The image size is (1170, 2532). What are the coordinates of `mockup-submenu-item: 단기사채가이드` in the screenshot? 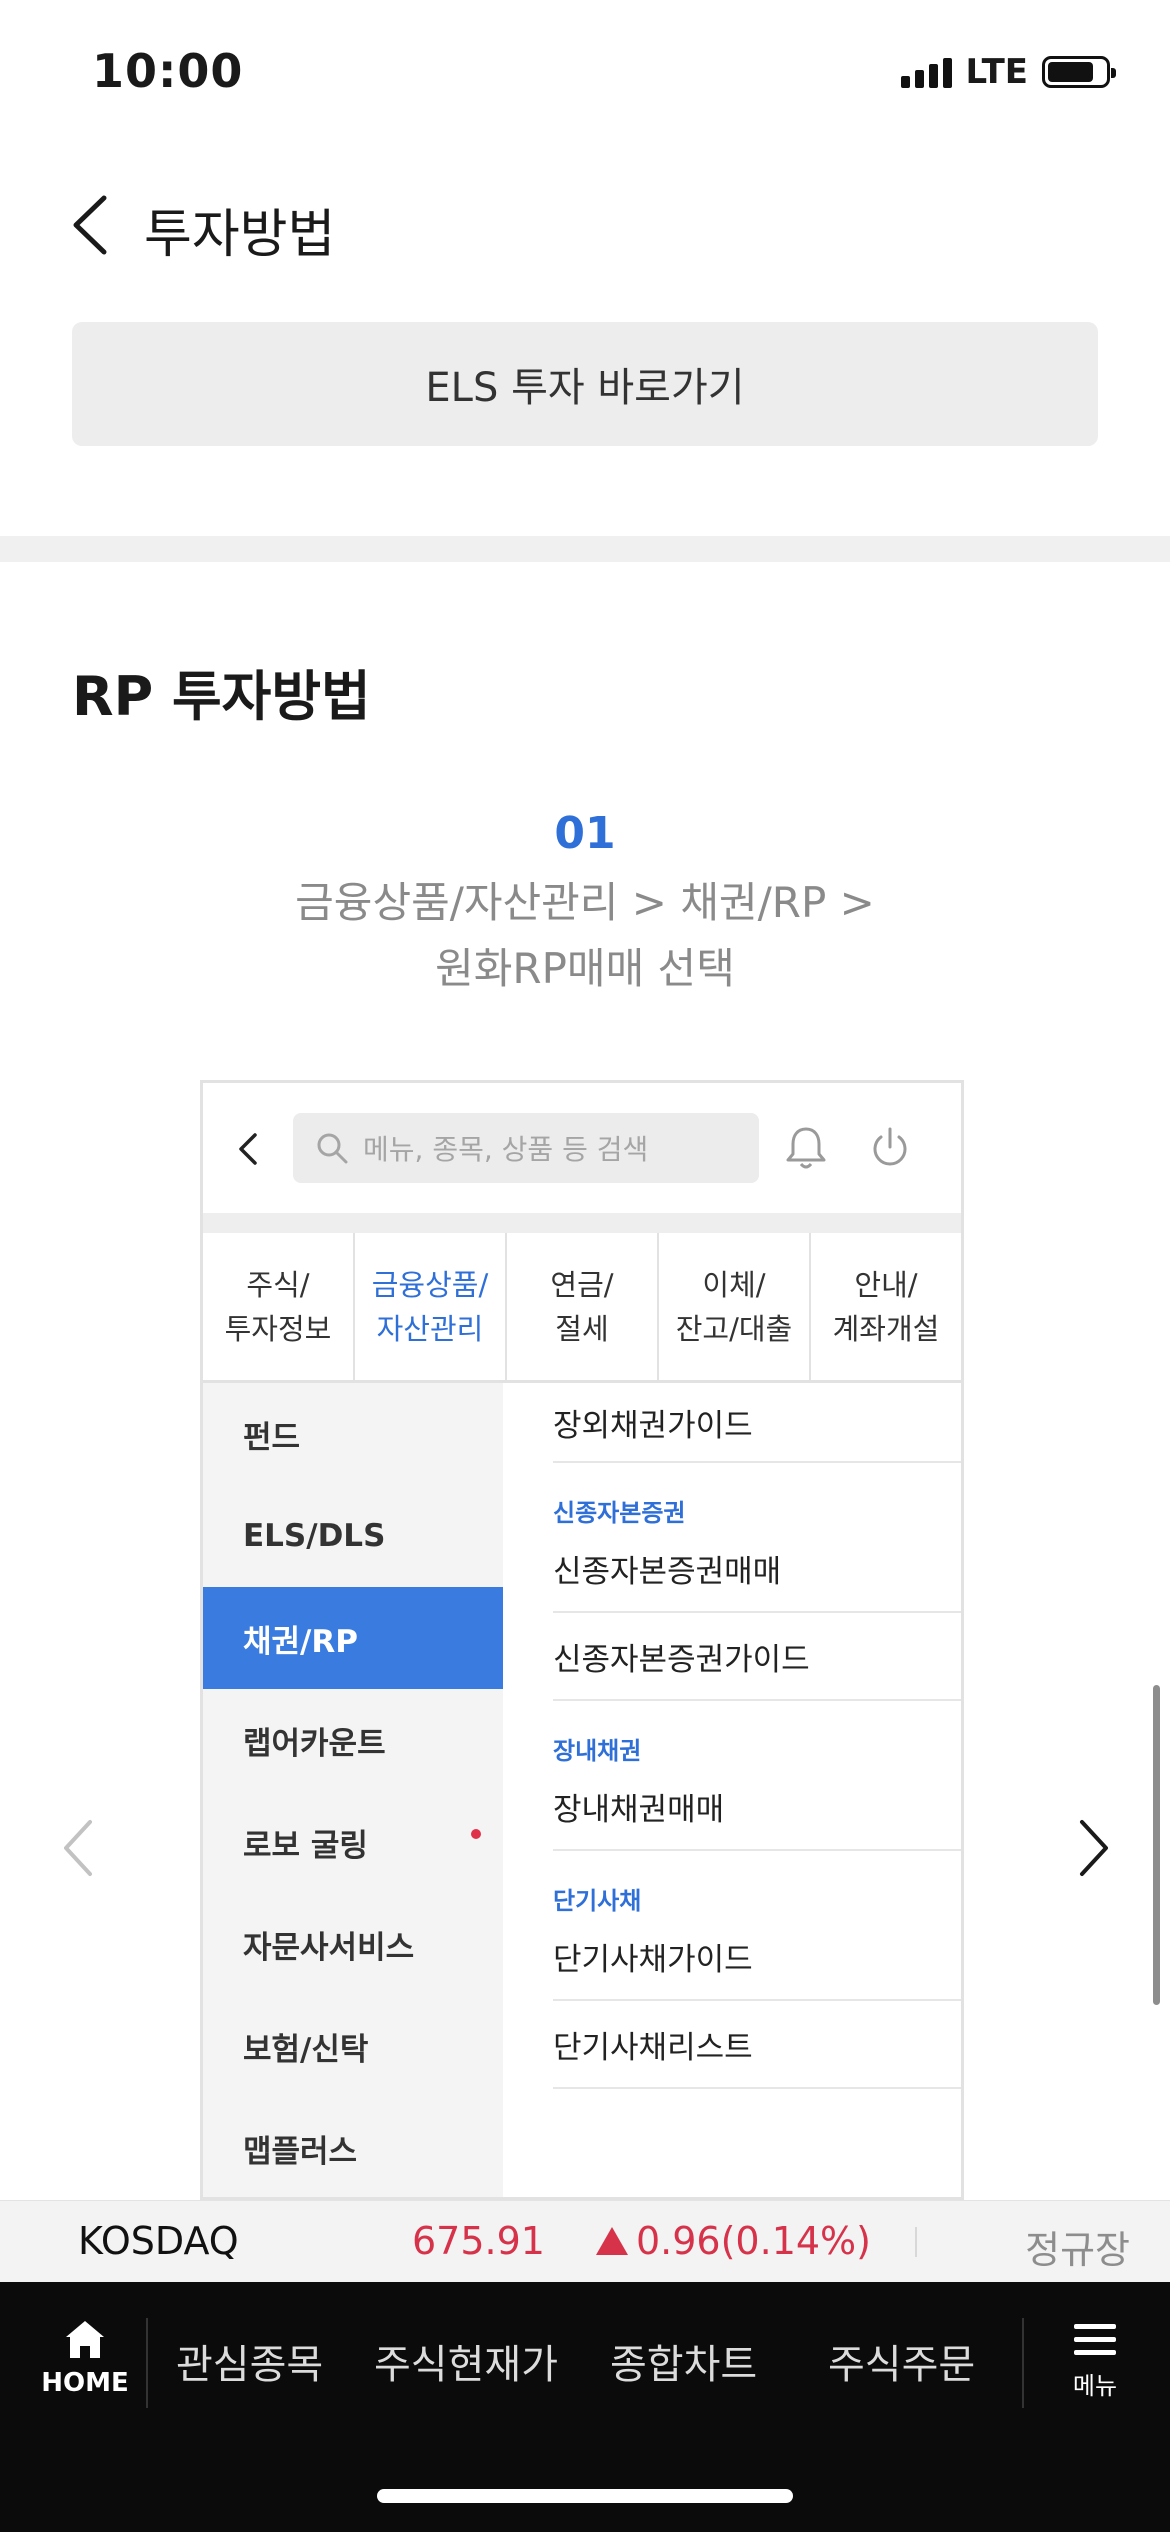 It's located at (757, 1957).